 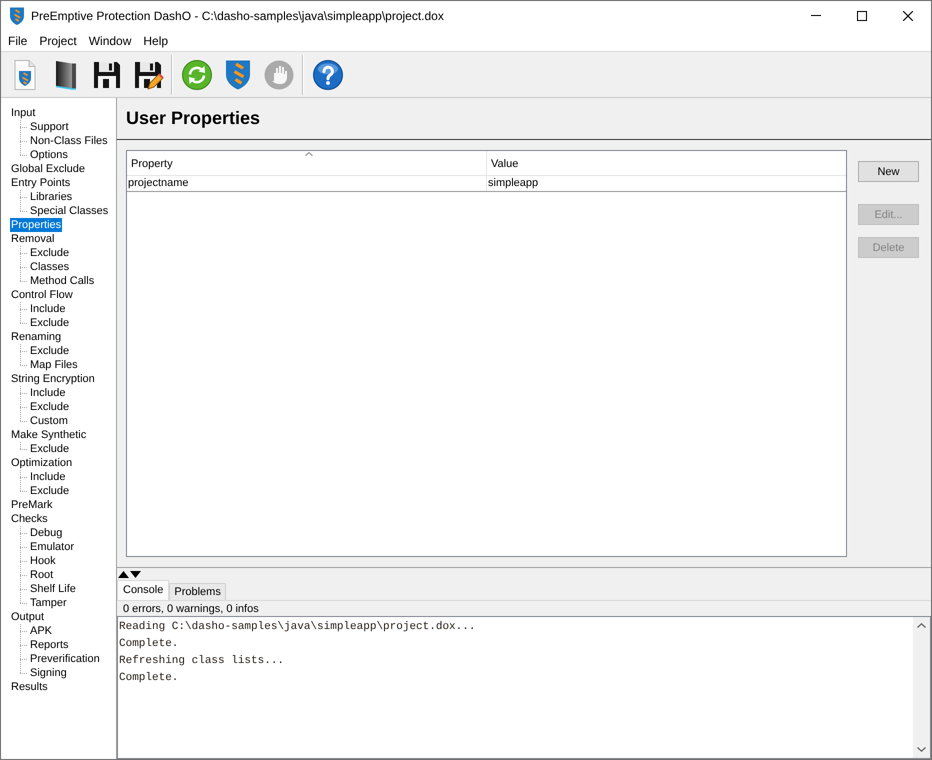 I want to click on tree-item: Options, so click(x=49, y=155).